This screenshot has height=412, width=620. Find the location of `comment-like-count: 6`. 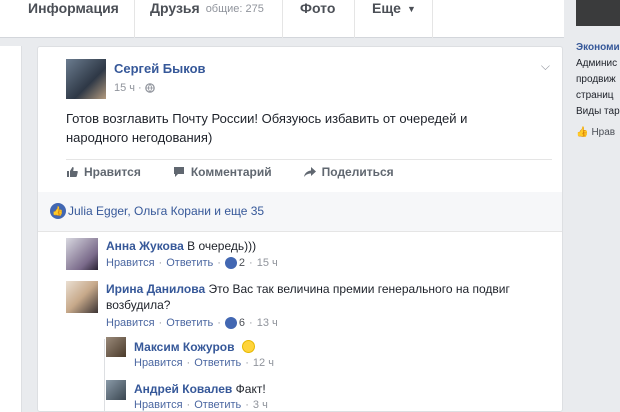

comment-like-count: 6 is located at coordinates (234, 323).